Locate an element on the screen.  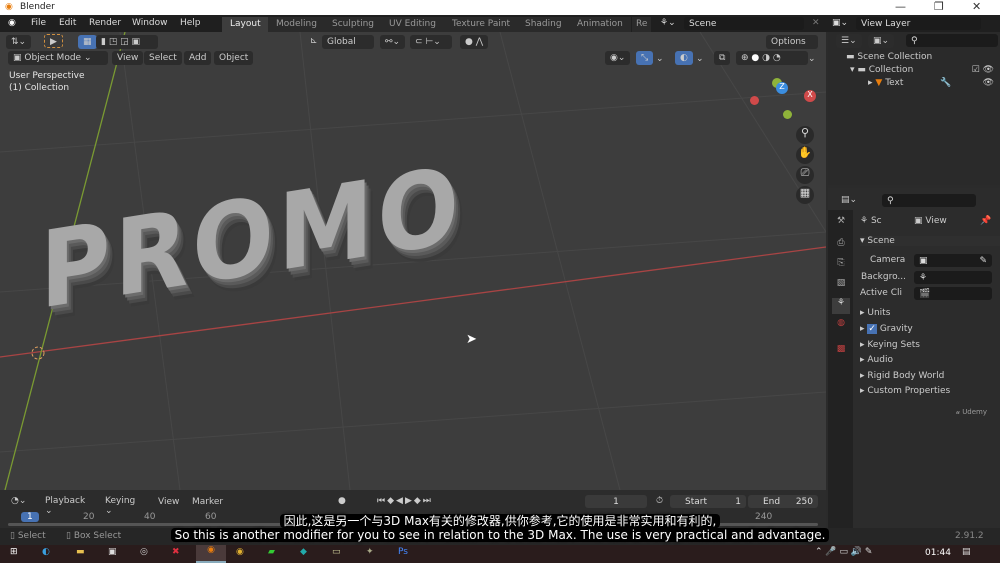
system-tray-icons: ⌃ 🎤 ▭ 🔊 ✎ is located at coordinates (843, 552).